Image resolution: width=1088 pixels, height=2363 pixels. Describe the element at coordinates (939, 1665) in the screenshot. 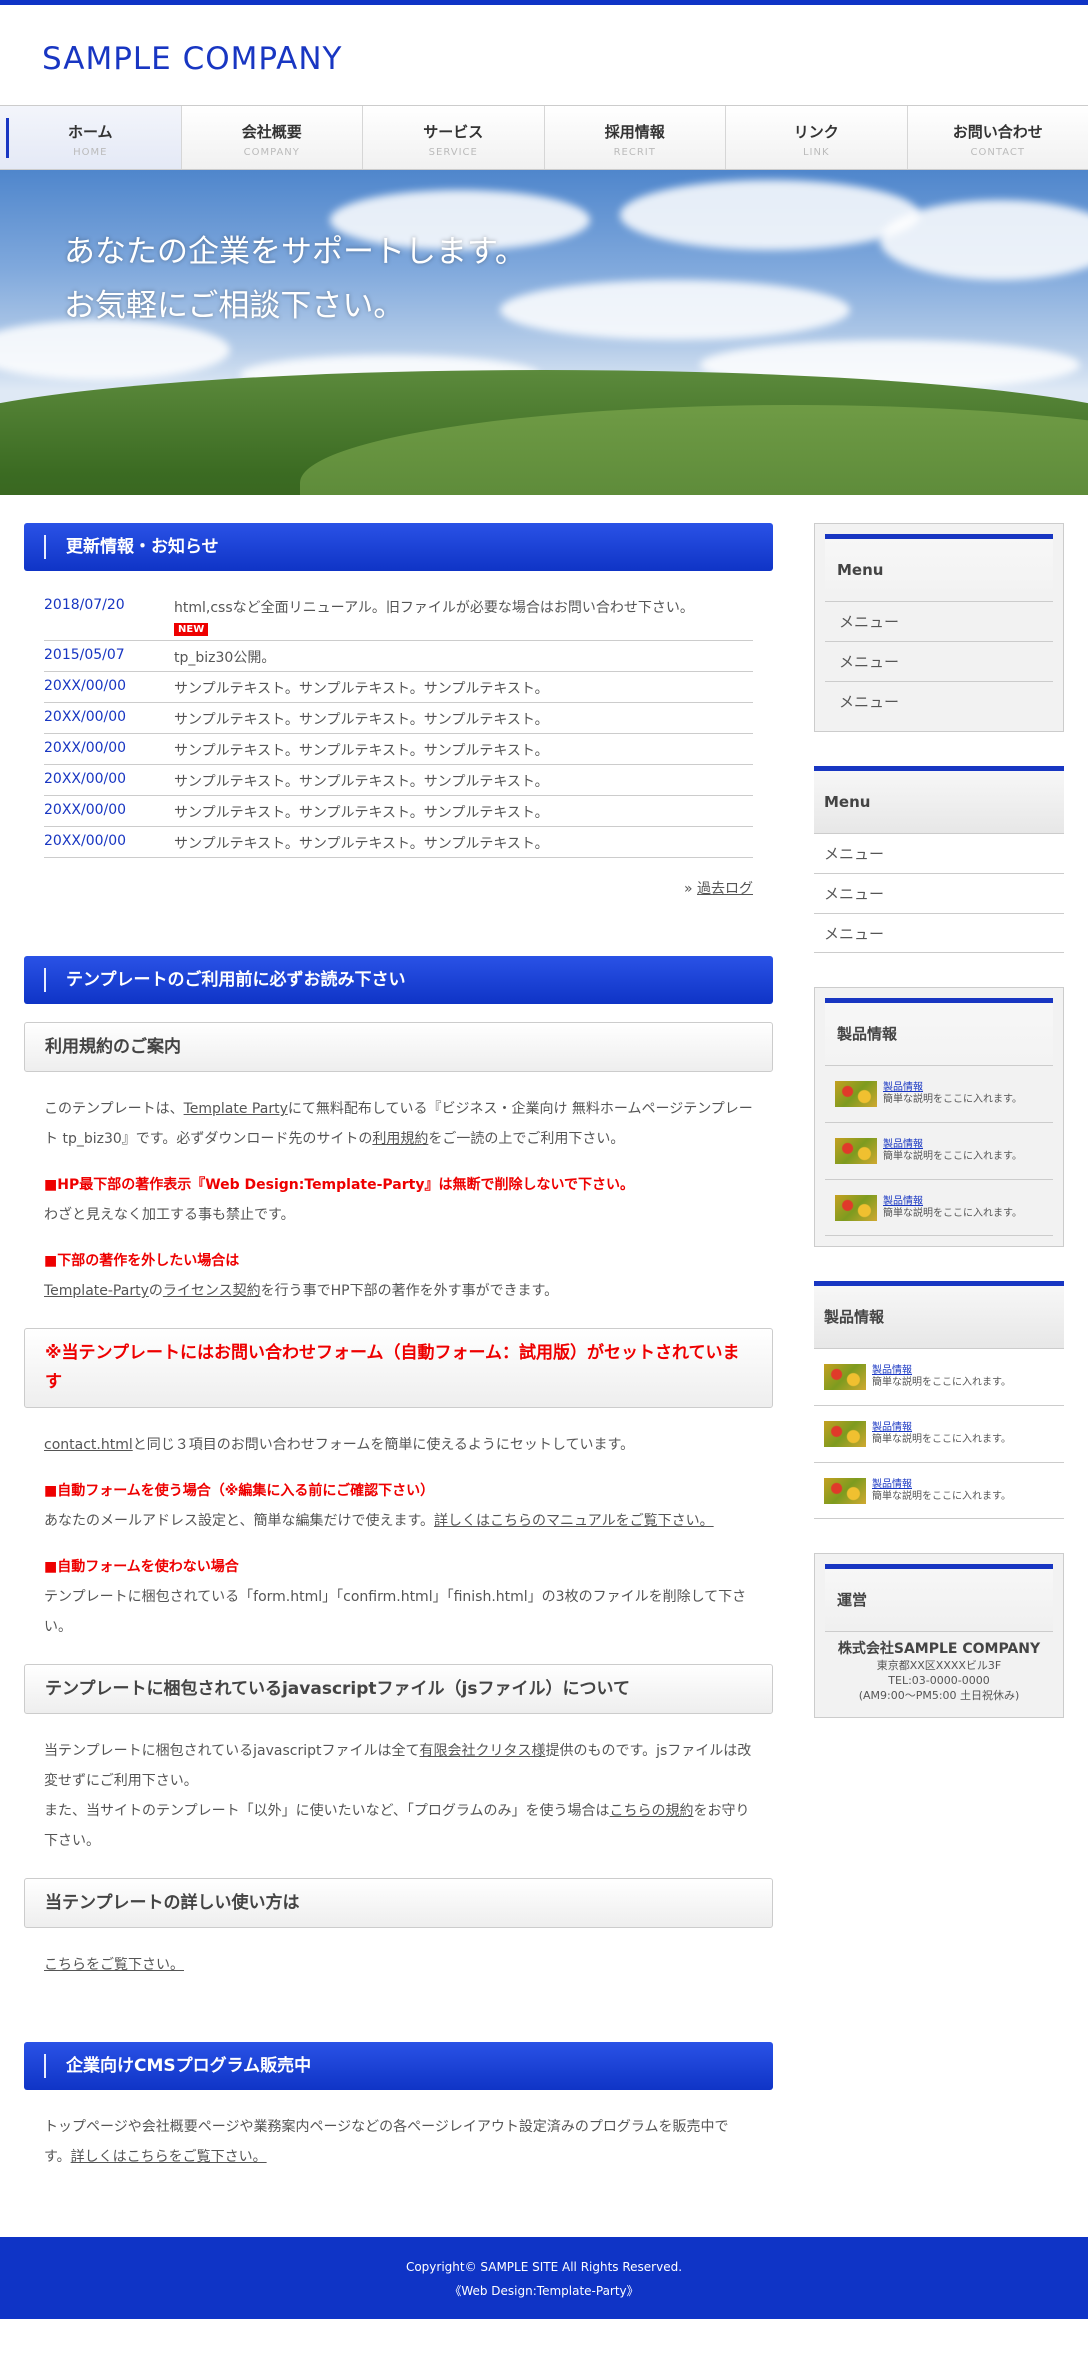

I see `company-address: 東京都XX区XXXXビル3F` at that location.